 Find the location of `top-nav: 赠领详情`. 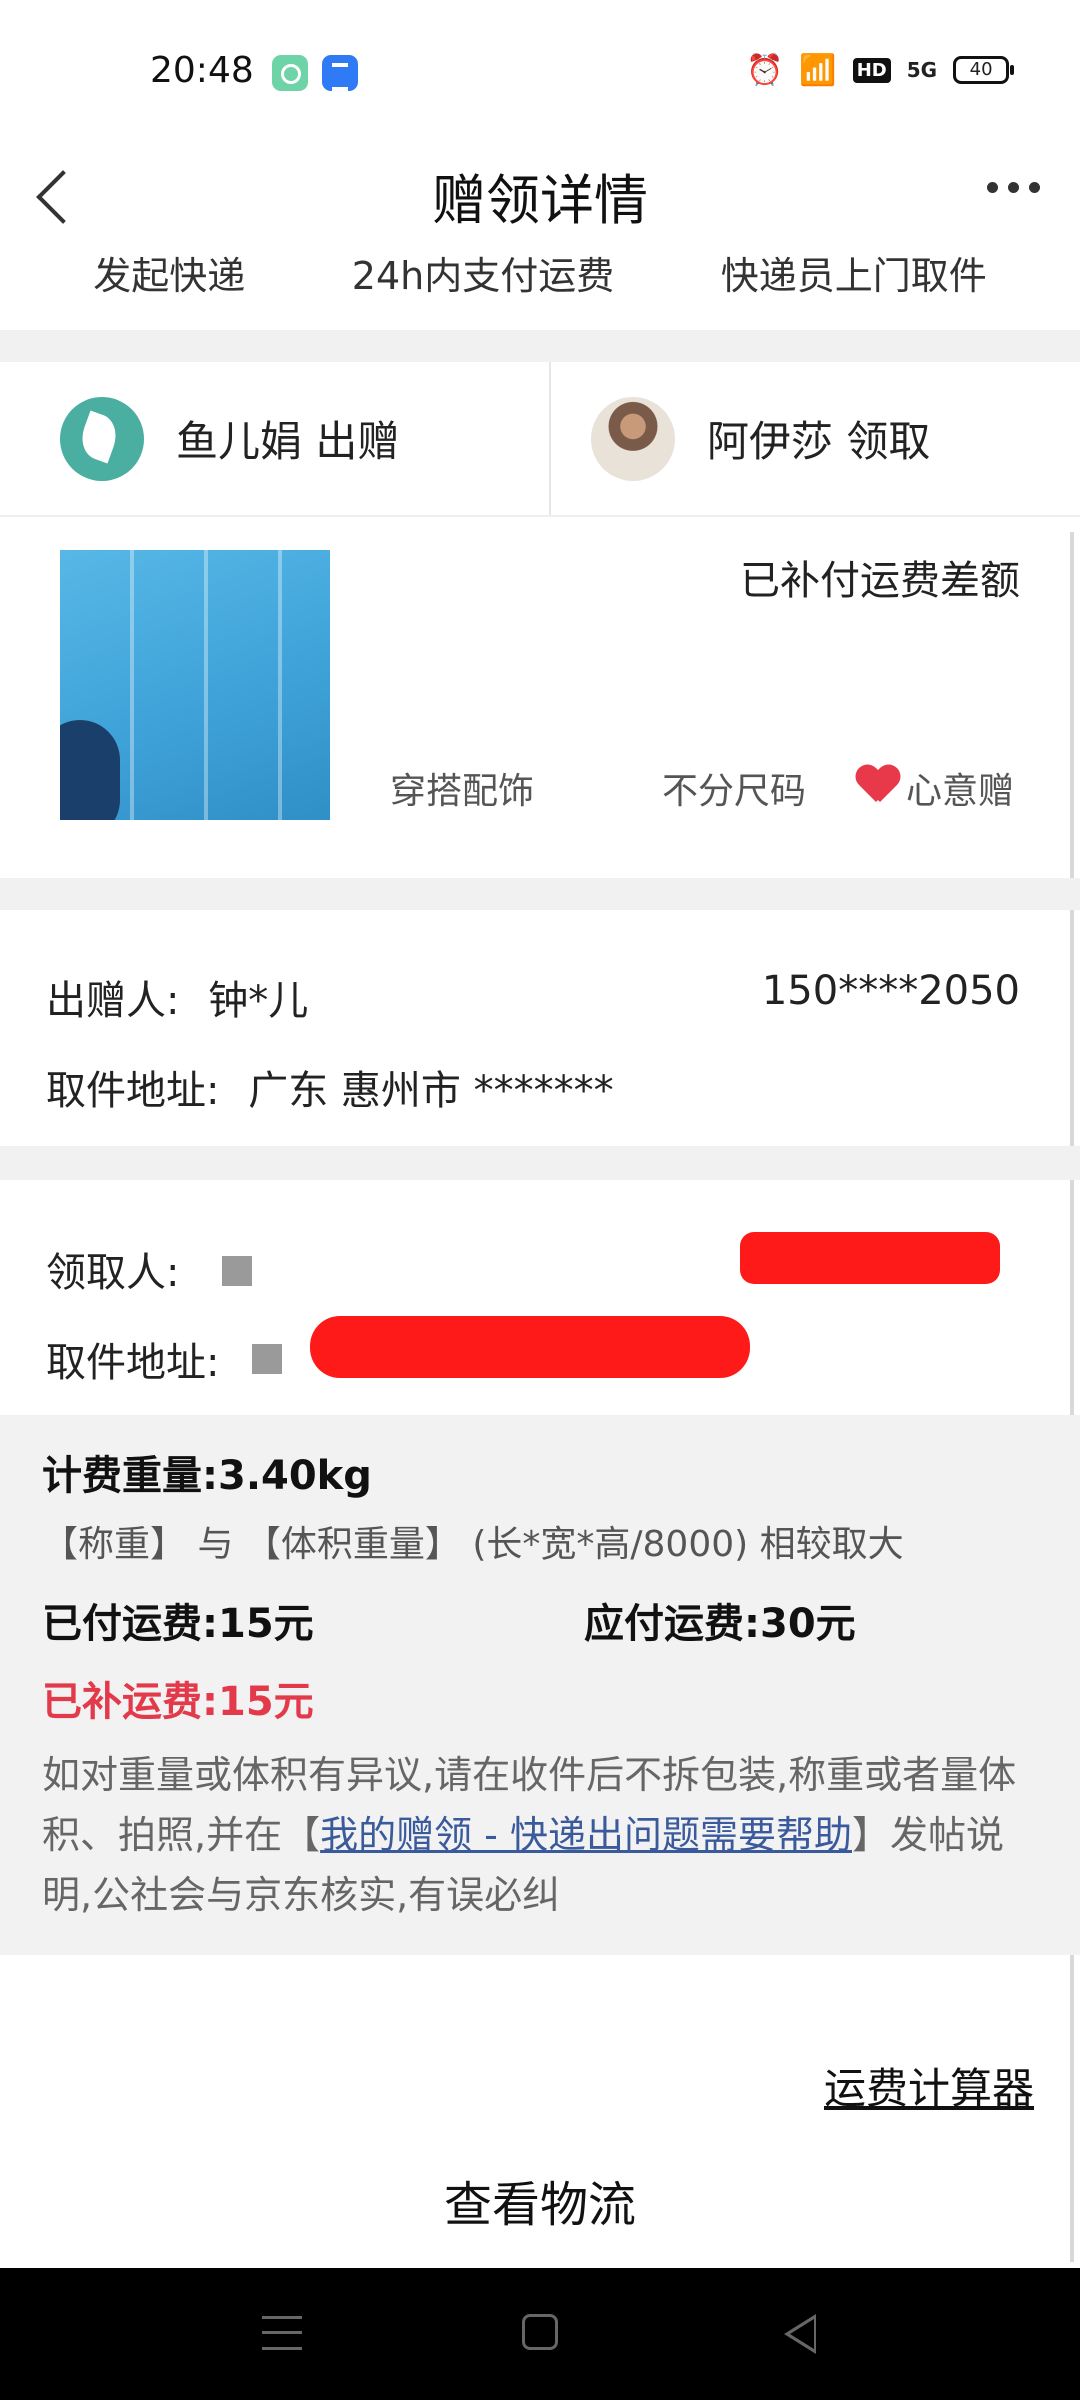

top-nav: 赠领详情 is located at coordinates (540, 195).